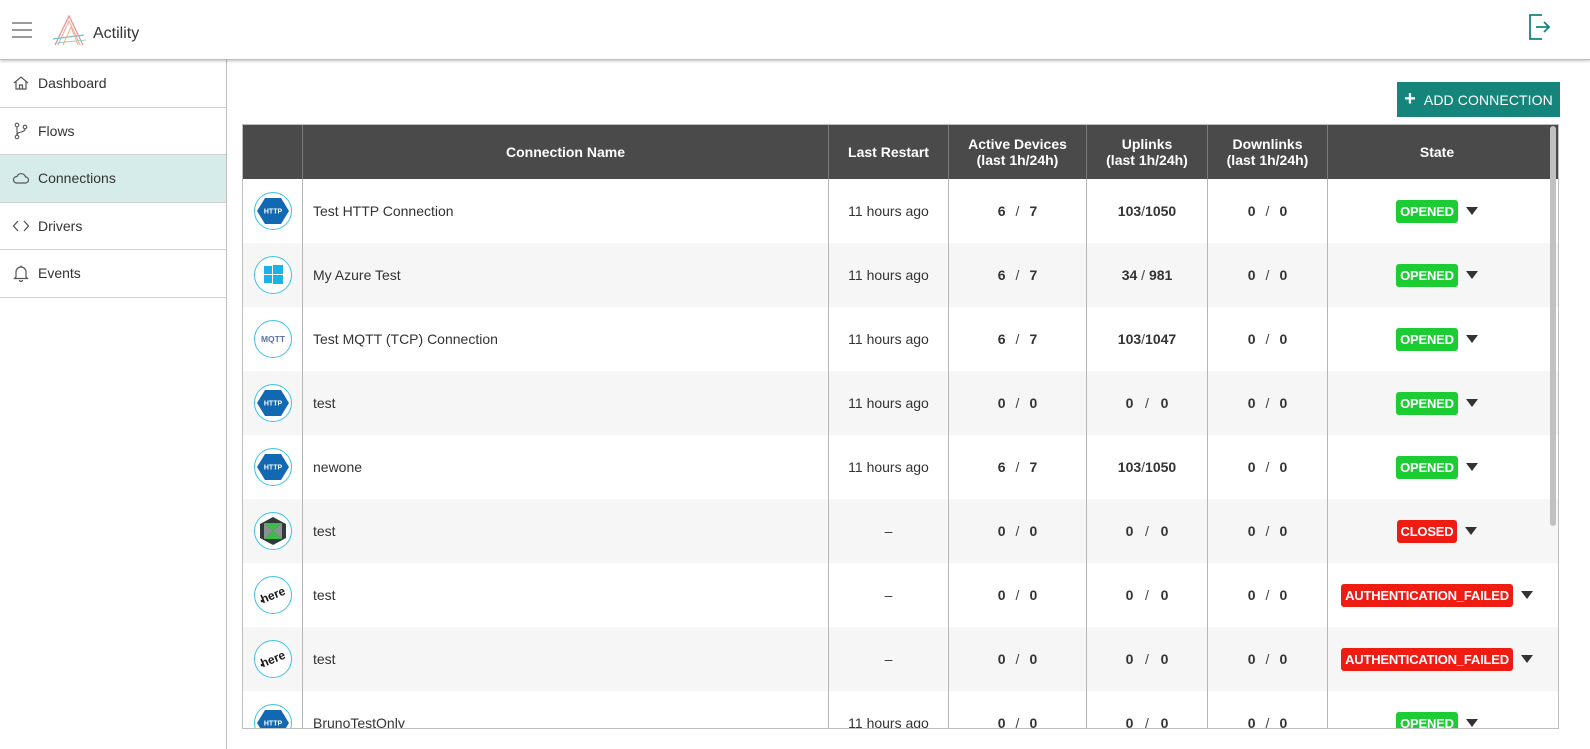 The width and height of the screenshot is (1590, 749). Describe the element at coordinates (113, 131) in the screenshot. I see `sidebar-item-flows: Flows` at that location.